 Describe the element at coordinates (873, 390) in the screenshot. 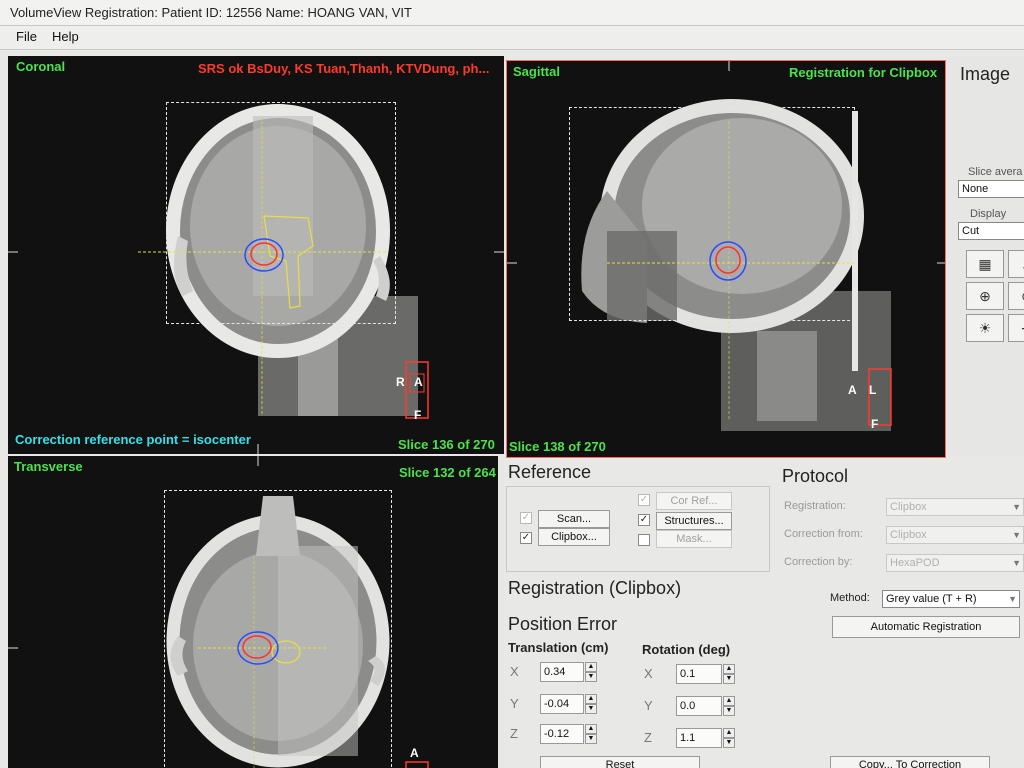

I see `sagittal-orient-l: L` at that location.